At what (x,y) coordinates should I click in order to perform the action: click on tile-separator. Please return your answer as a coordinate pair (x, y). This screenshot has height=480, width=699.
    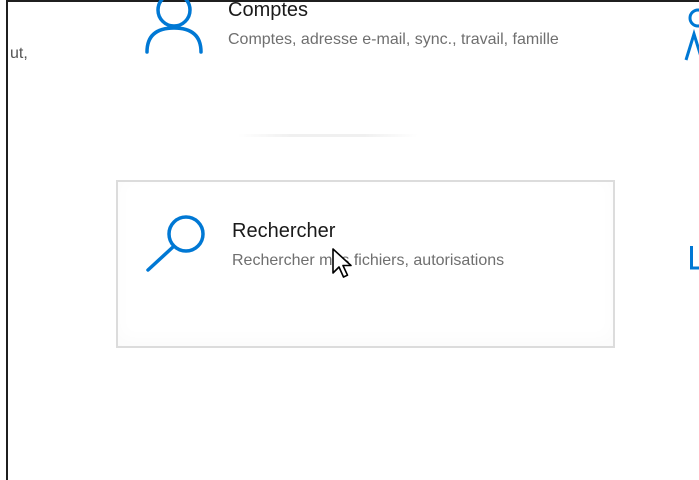
    Looking at the image, I should click on (328, 135).